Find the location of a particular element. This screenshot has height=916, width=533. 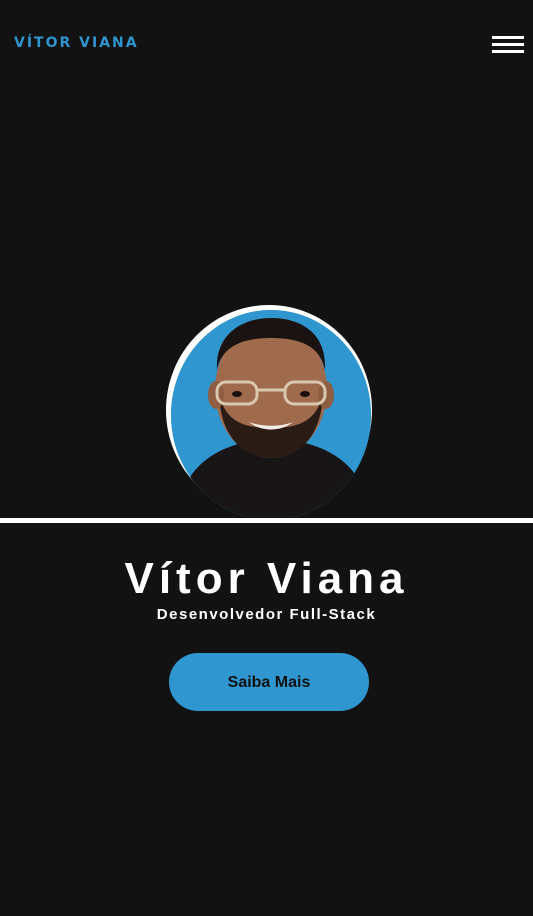

menu-bar-middle is located at coordinates (508, 44).